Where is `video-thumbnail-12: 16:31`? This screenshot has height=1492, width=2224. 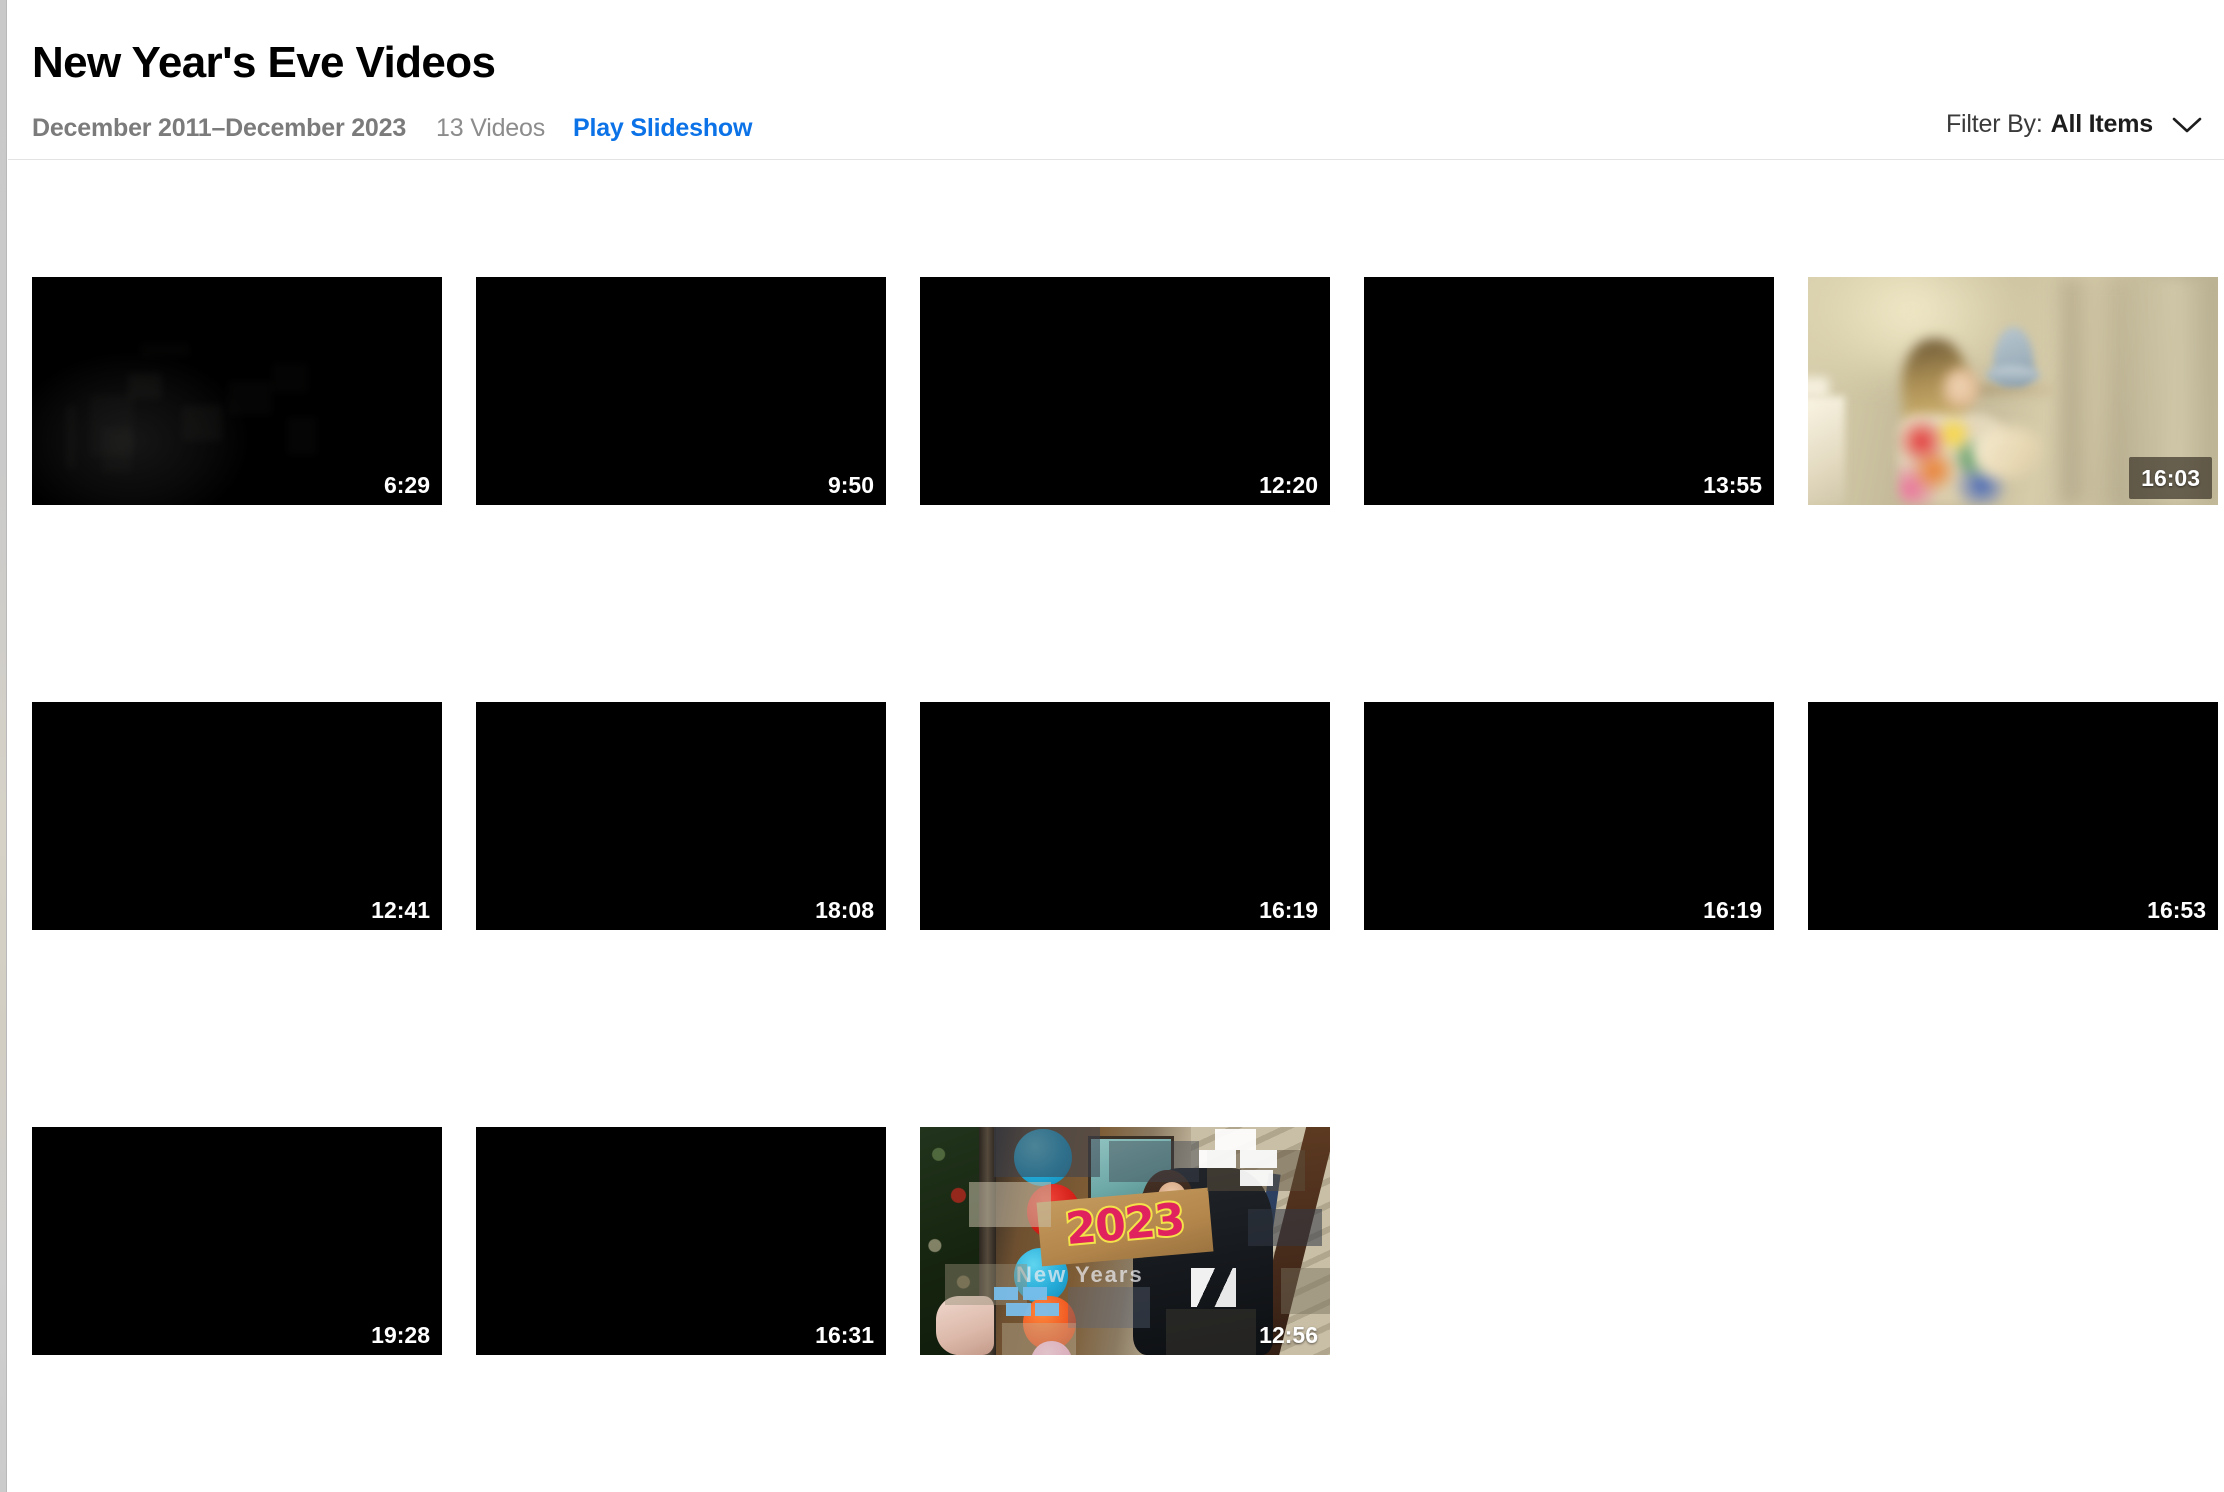 video-thumbnail-12: 16:31 is located at coordinates (681, 1241).